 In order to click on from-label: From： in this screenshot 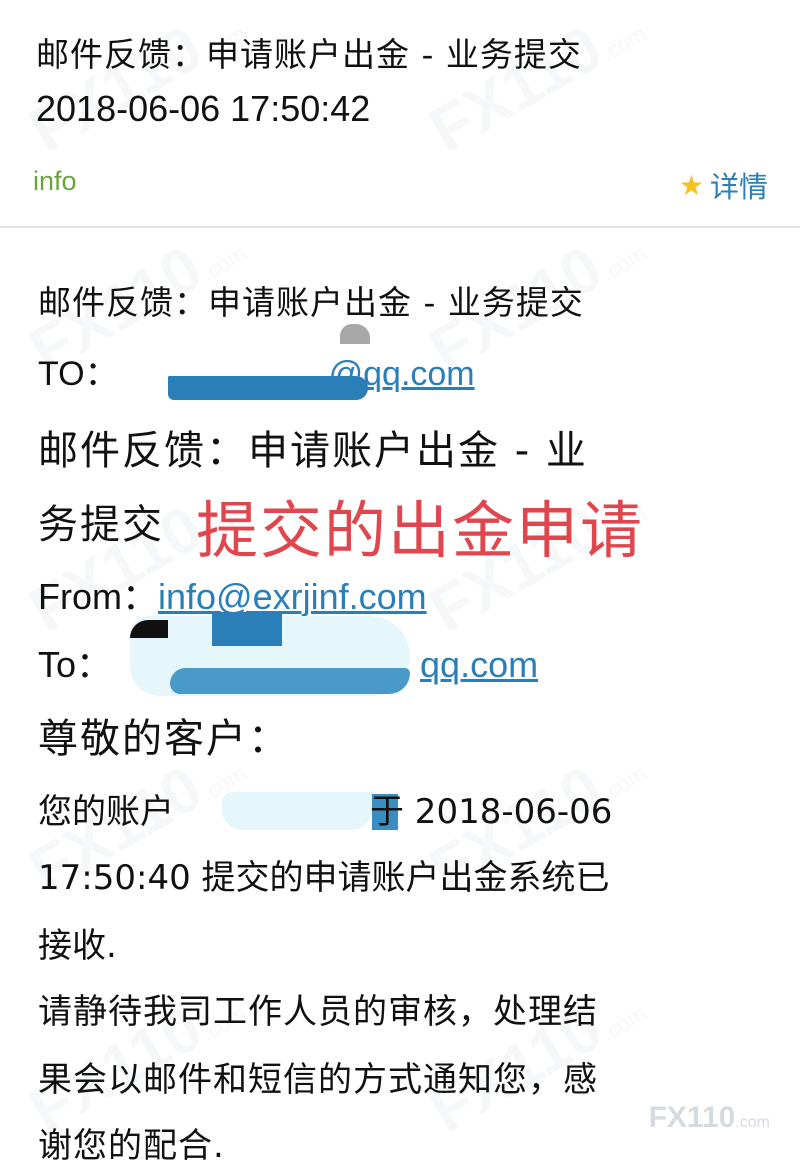, I will do `click(98, 596)`.